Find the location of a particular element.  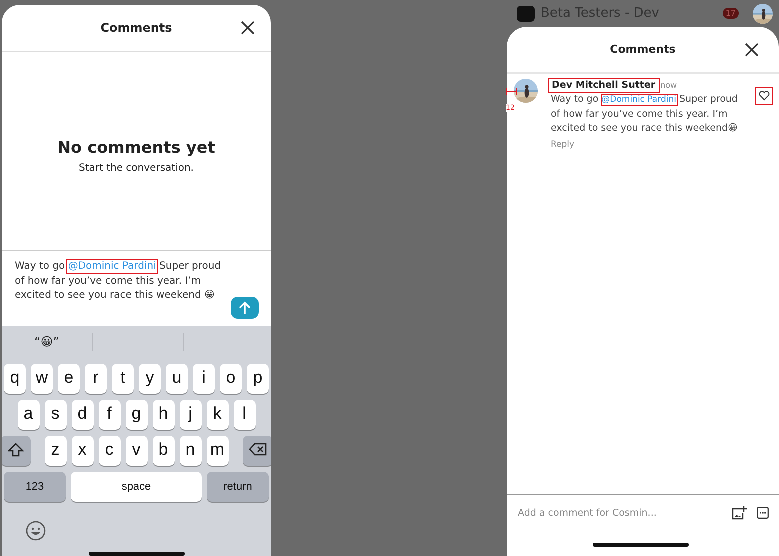

gif-icon is located at coordinates (763, 513).